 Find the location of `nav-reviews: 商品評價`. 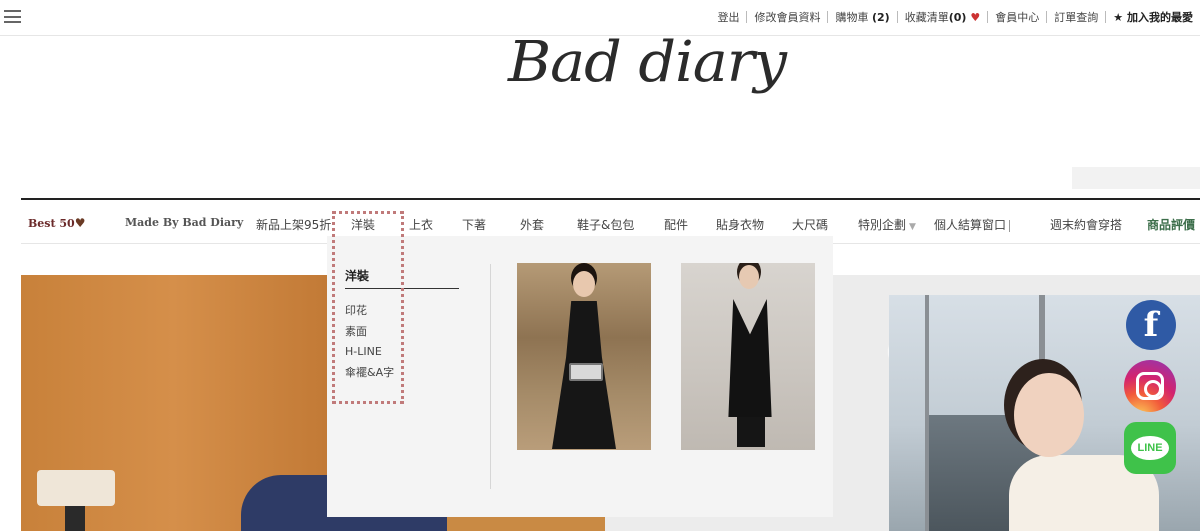

nav-reviews: 商品評價 is located at coordinates (1171, 224).